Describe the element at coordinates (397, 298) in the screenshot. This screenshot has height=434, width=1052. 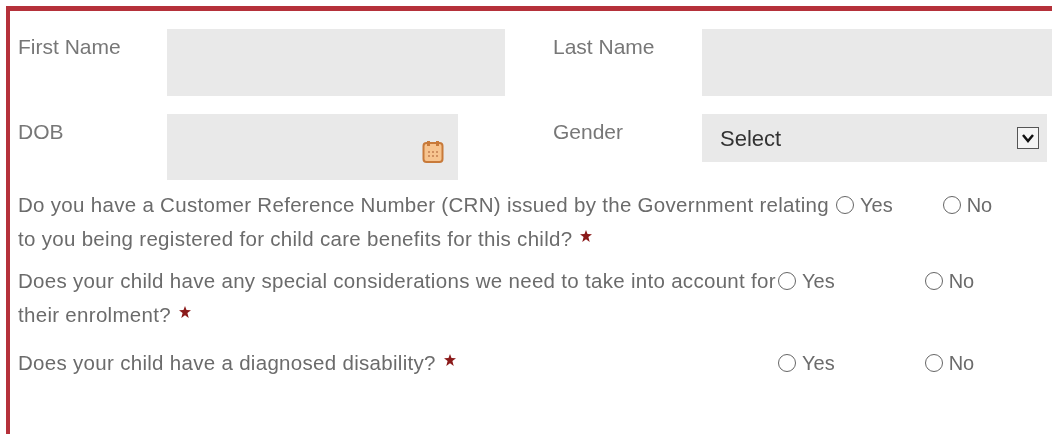
I see `question-text: Does your child have any special considerations we need to take into account for their enrolment?` at that location.